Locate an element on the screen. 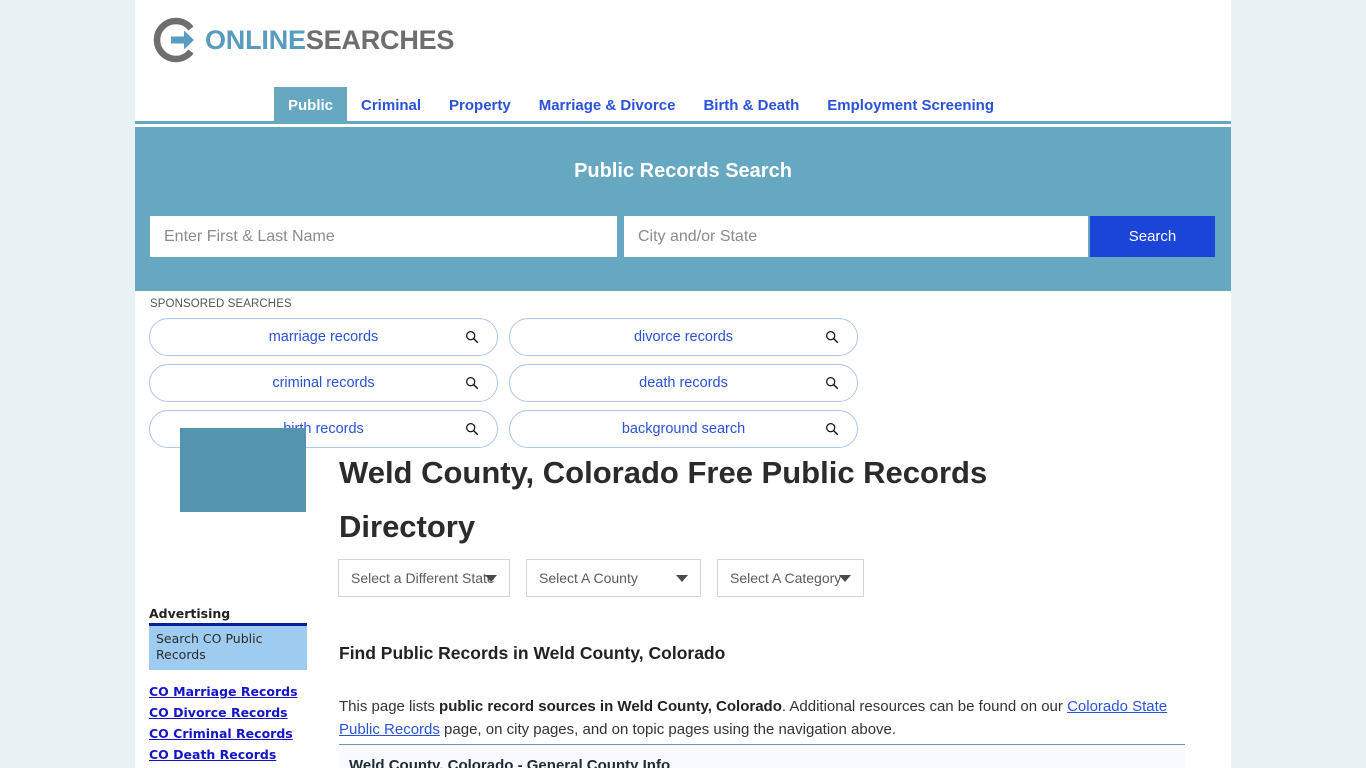  site-logo: ONLINESEARCHES is located at coordinates (303, 40).